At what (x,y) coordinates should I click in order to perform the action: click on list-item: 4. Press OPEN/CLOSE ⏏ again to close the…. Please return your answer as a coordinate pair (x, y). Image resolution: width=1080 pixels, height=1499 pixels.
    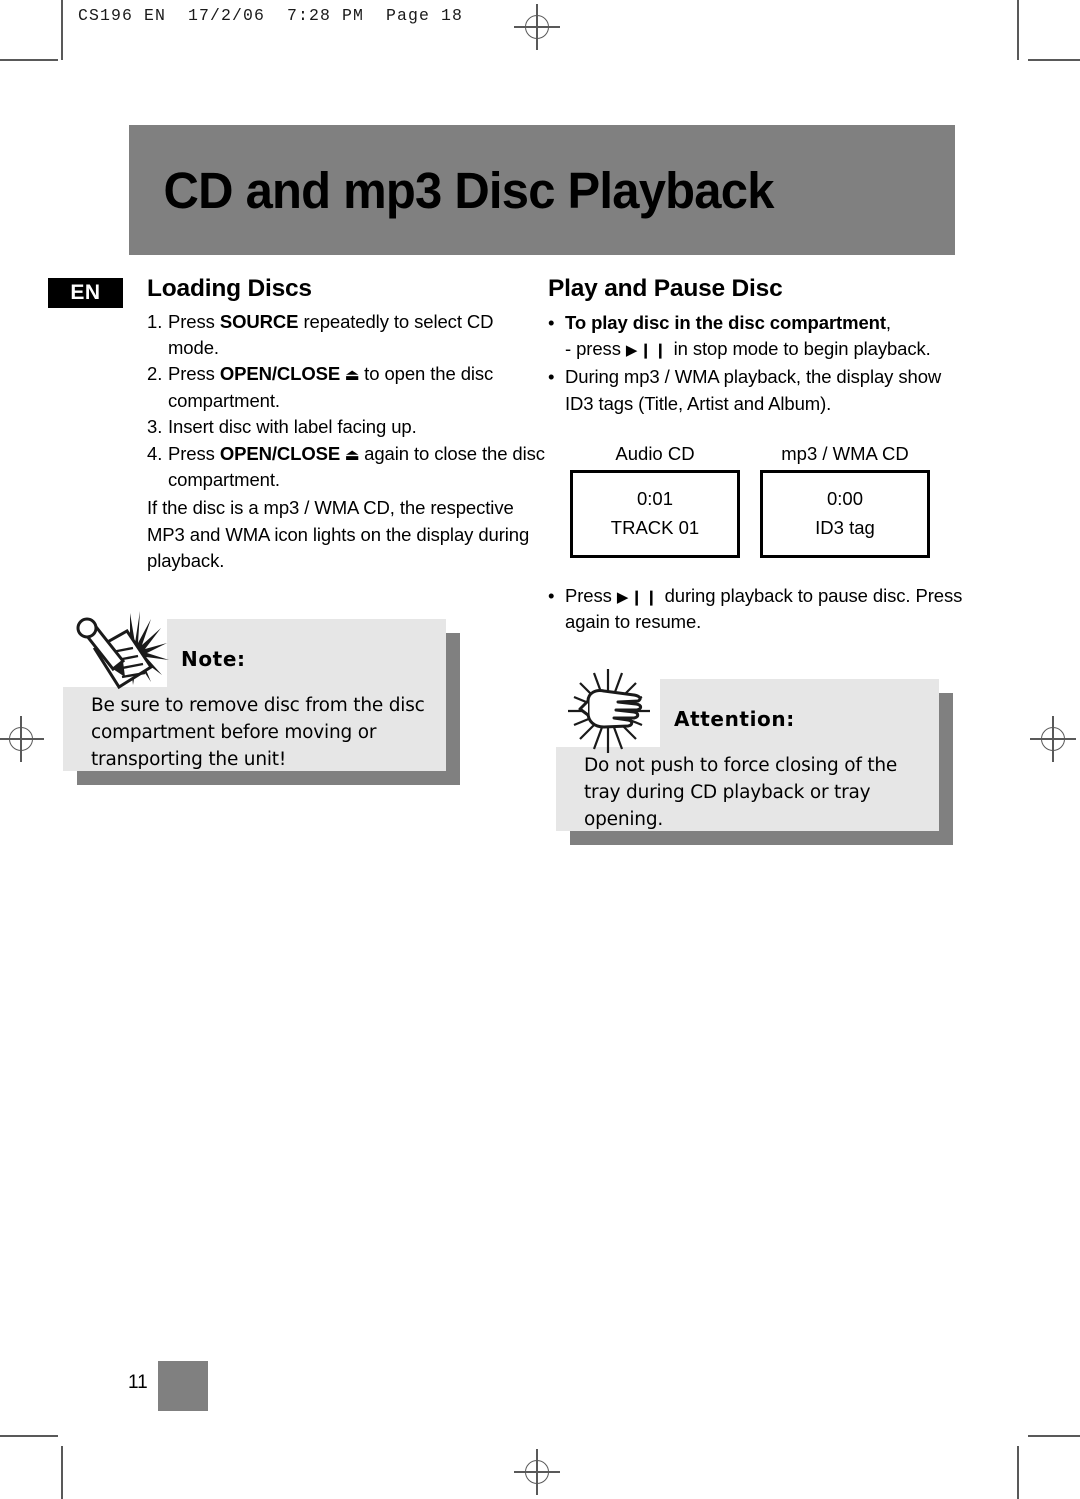
    Looking at the image, I should click on (347, 467).